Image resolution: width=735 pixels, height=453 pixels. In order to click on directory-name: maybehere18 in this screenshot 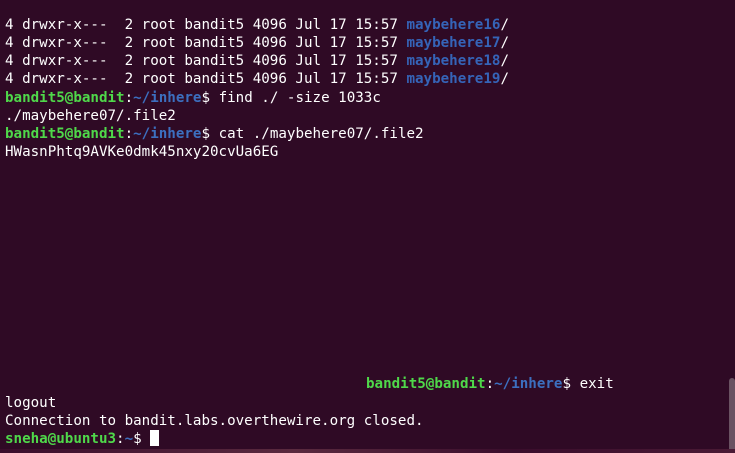, I will do `click(453, 61)`.